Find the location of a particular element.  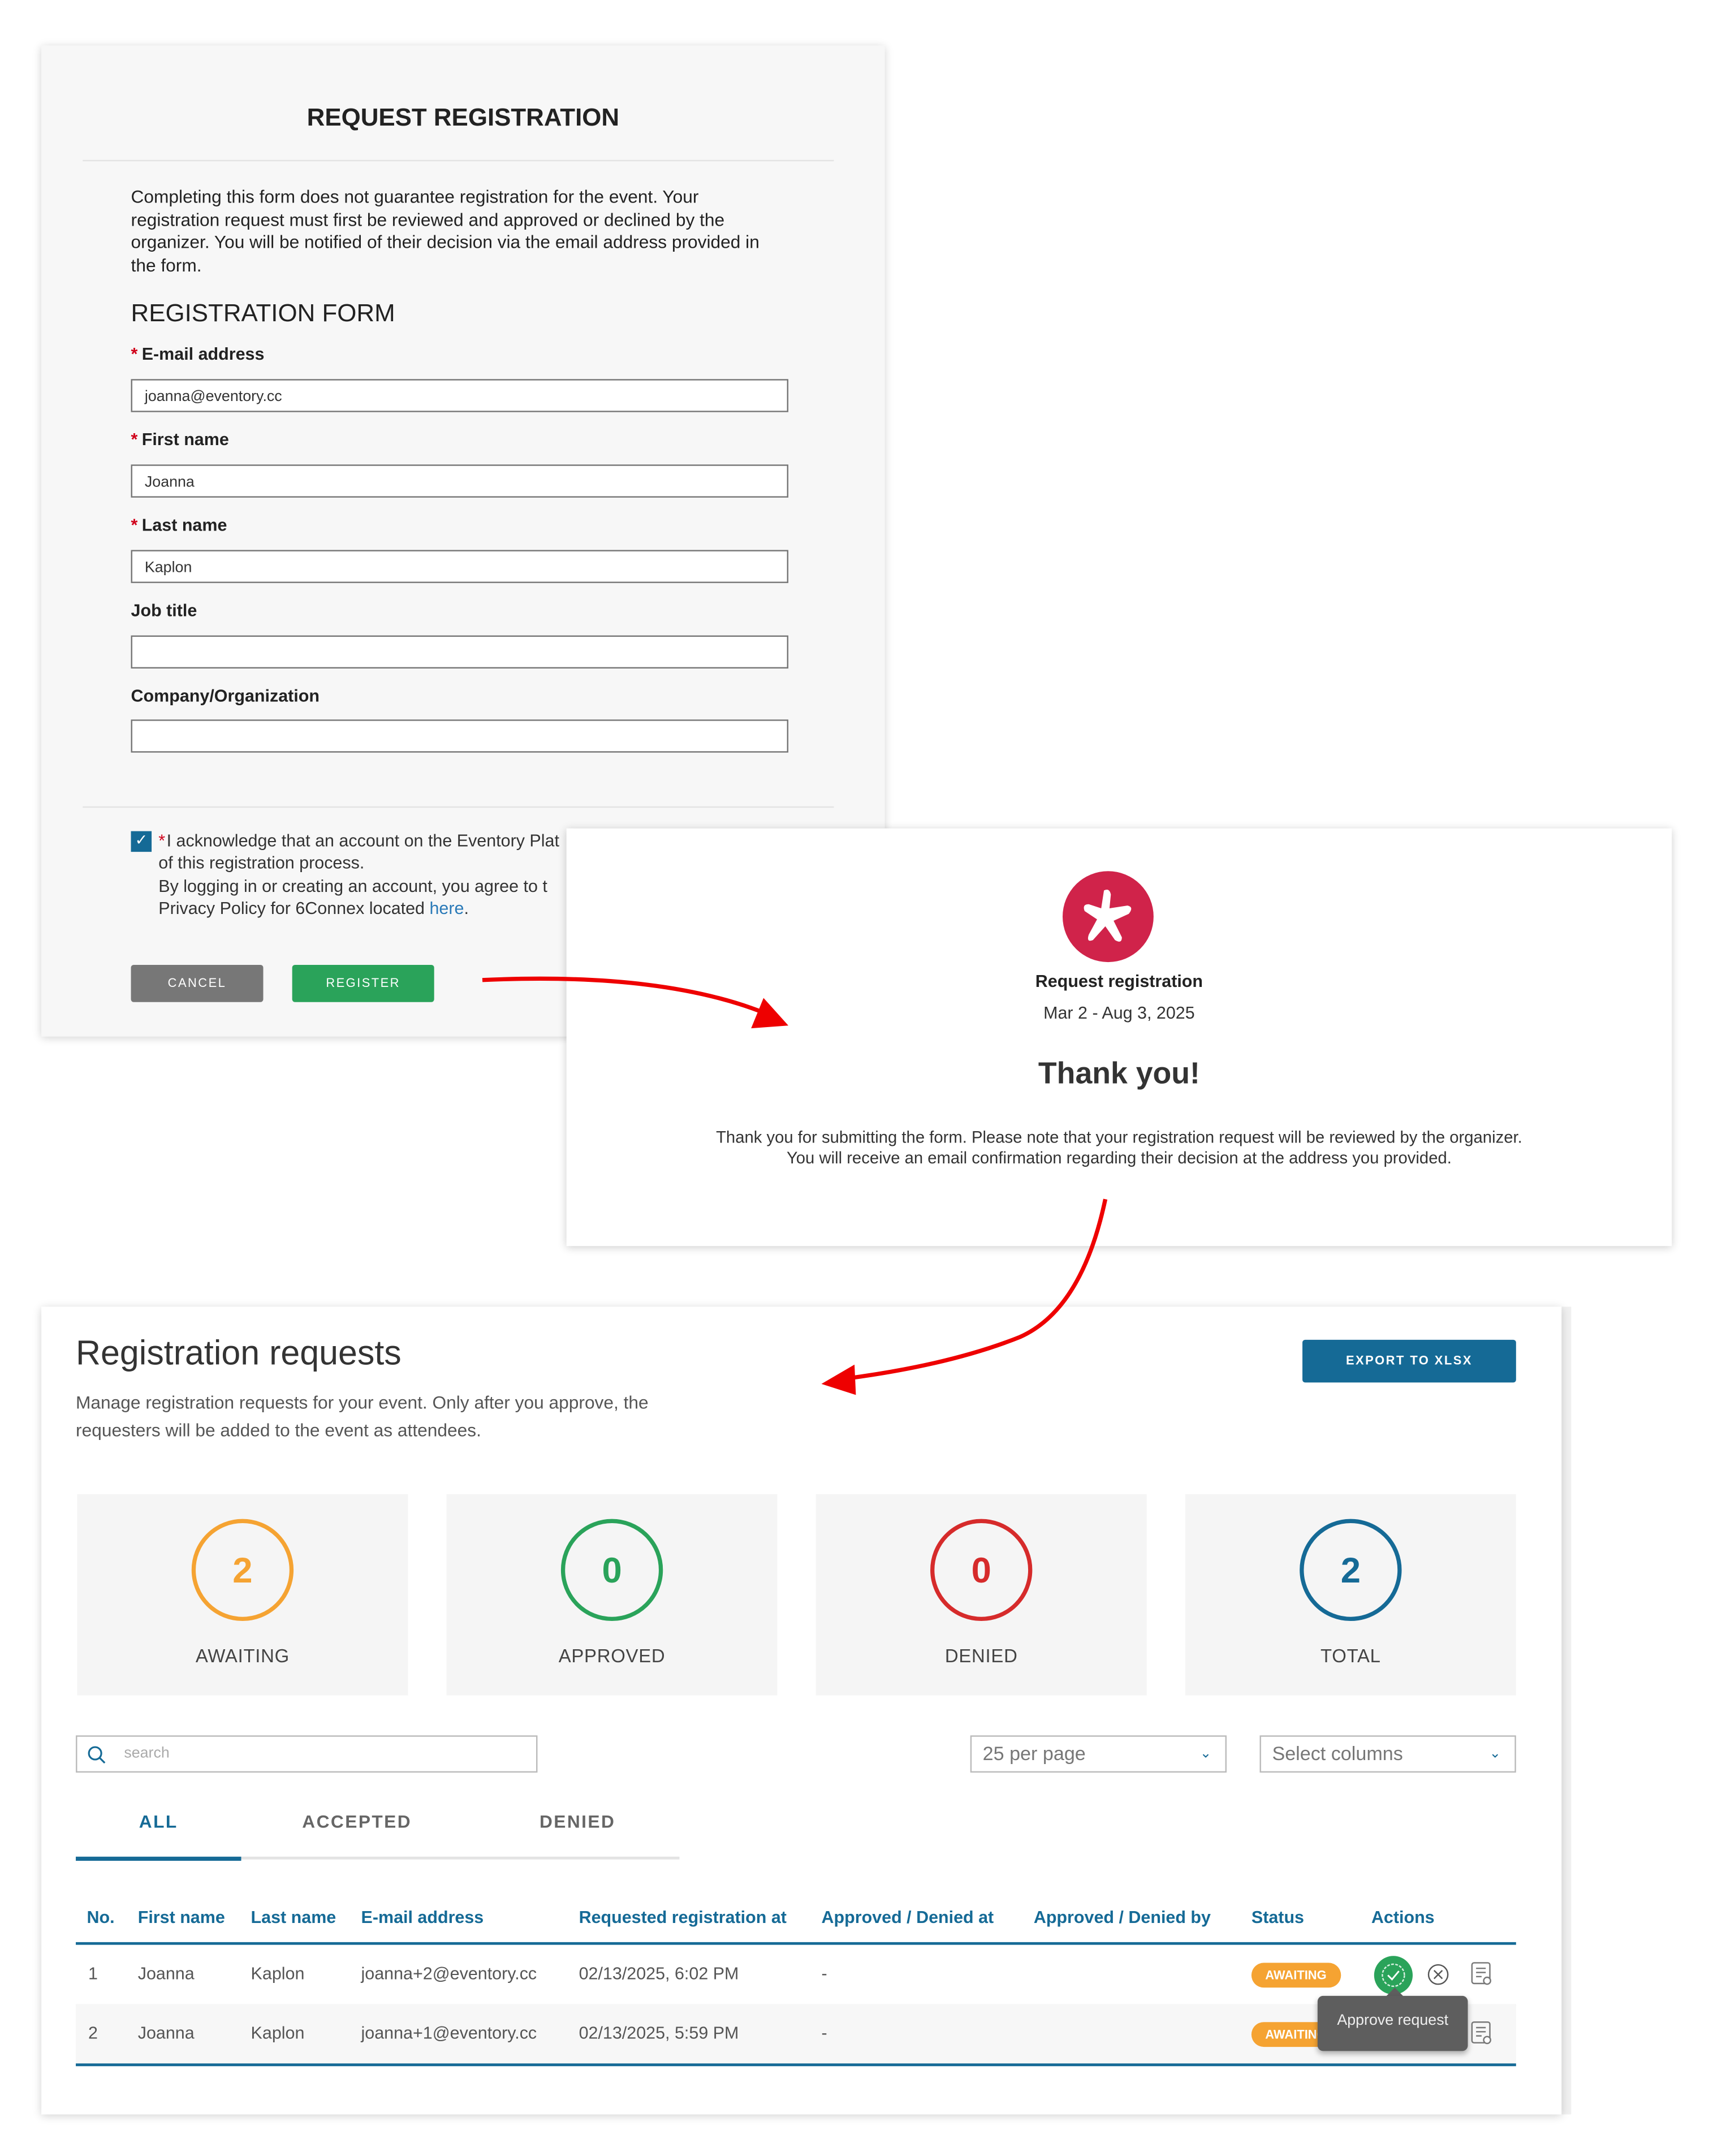

arrow-form-to-confirmation is located at coordinates (624, 996).